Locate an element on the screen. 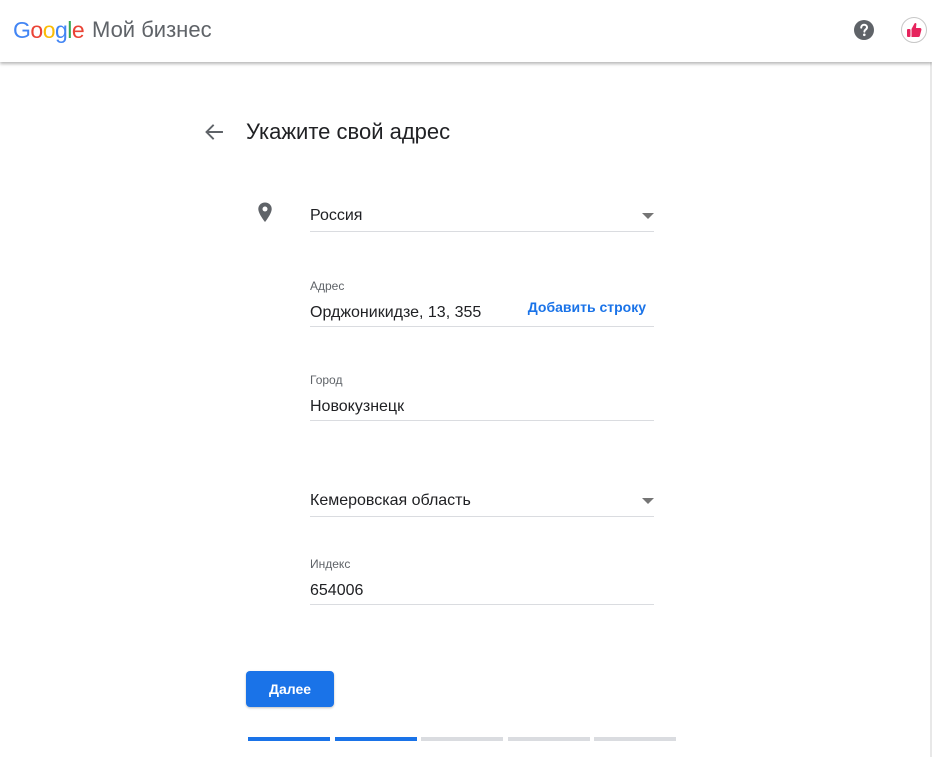  region-select-value: Кемеровская область is located at coordinates (390, 500).